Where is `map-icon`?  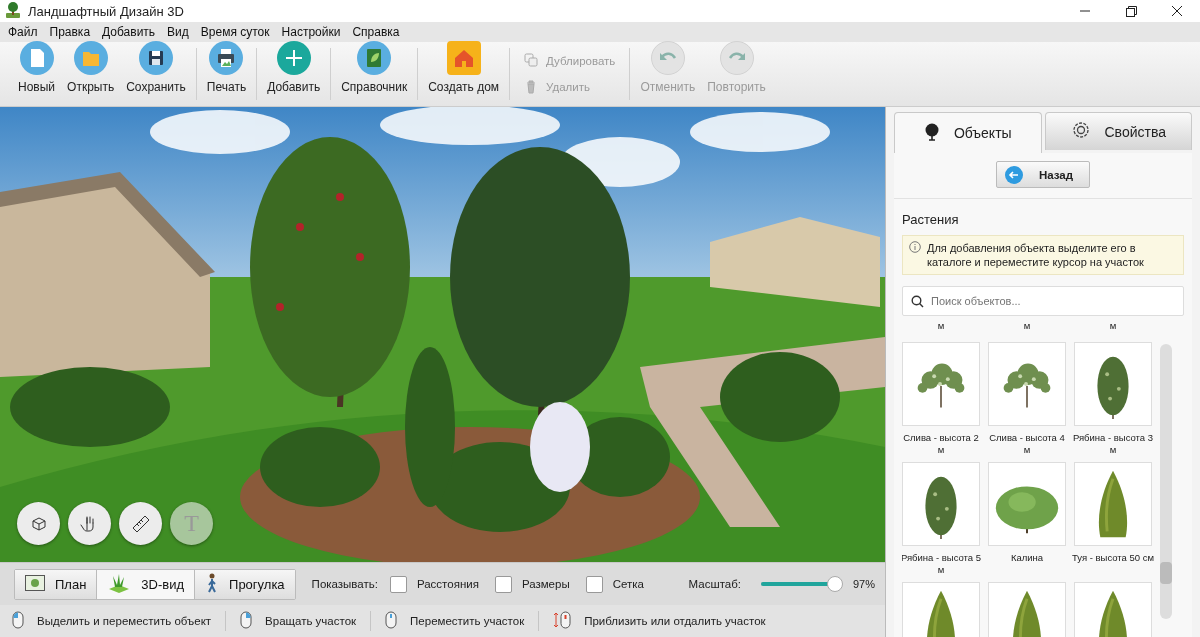
map-icon is located at coordinates (35, 582).